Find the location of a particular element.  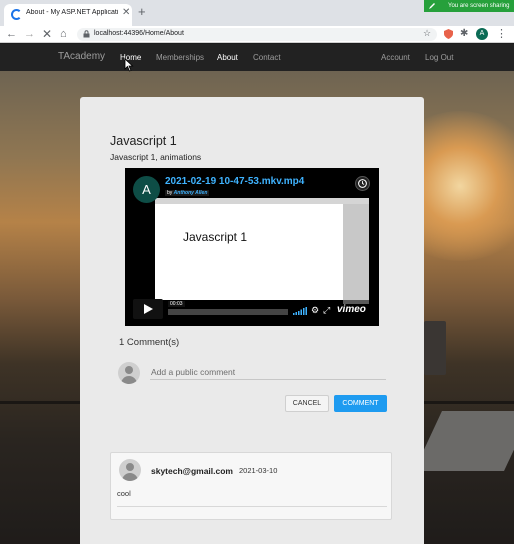

browser-menu-icon: ⋮ is located at coordinates (501, 33).